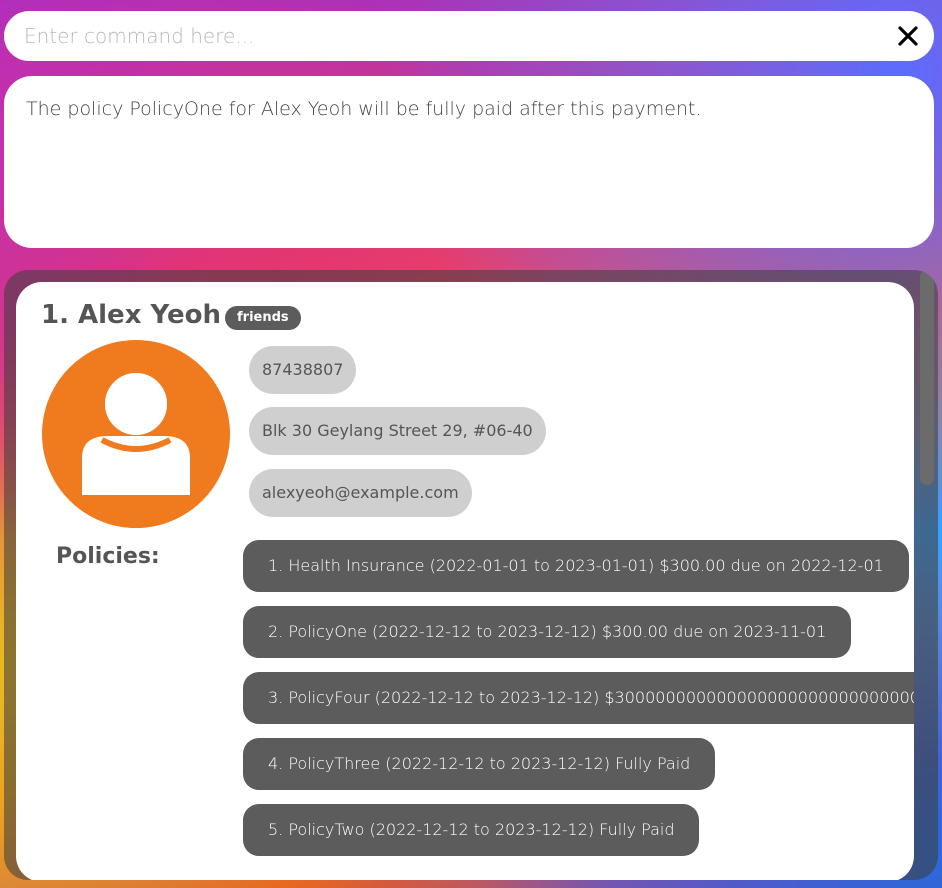 The height and width of the screenshot is (888, 942). Describe the element at coordinates (263, 318) in the screenshot. I see `tag-badge: friends` at that location.